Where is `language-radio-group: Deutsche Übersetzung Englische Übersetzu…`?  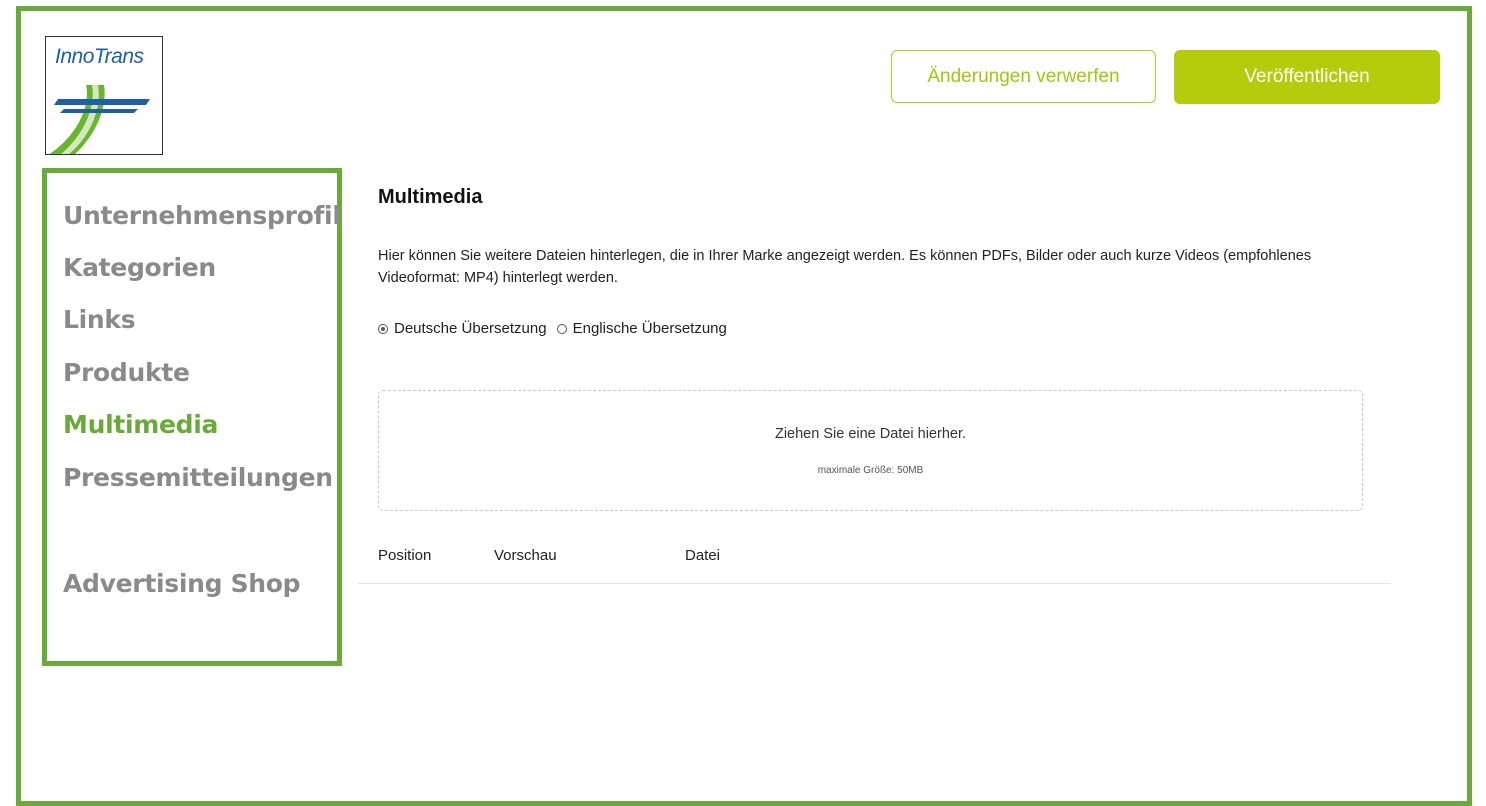 language-radio-group: Deutsche Übersetzung Englische Übersetzu… is located at coordinates (557, 328).